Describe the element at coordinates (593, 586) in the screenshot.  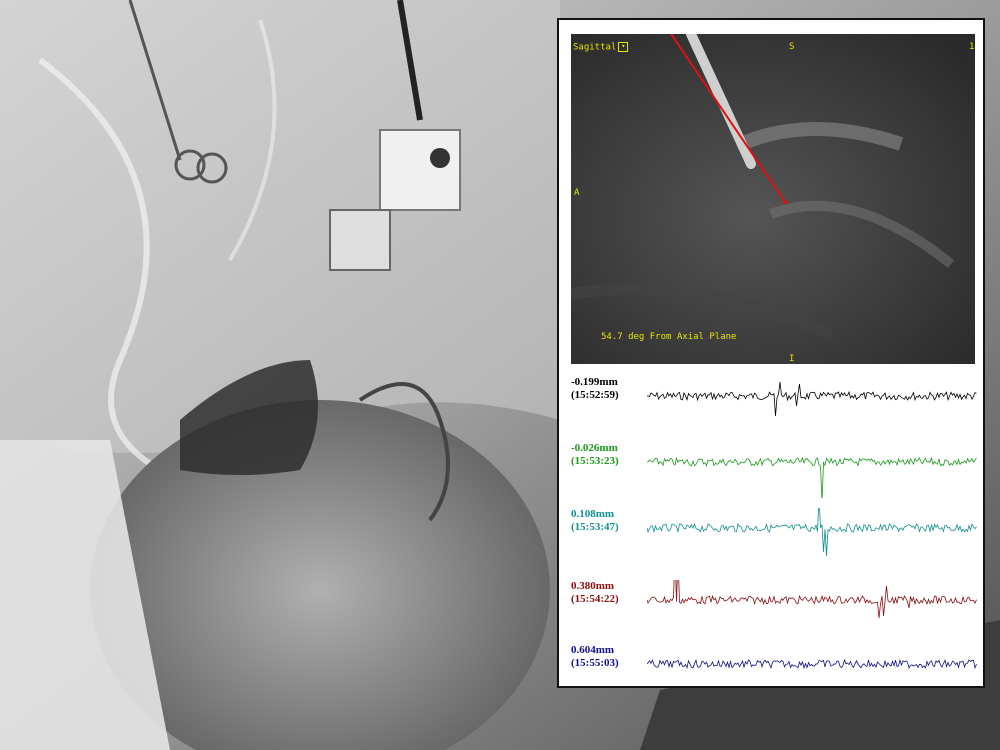
I see `trace-depth: 0.380mm` at that location.